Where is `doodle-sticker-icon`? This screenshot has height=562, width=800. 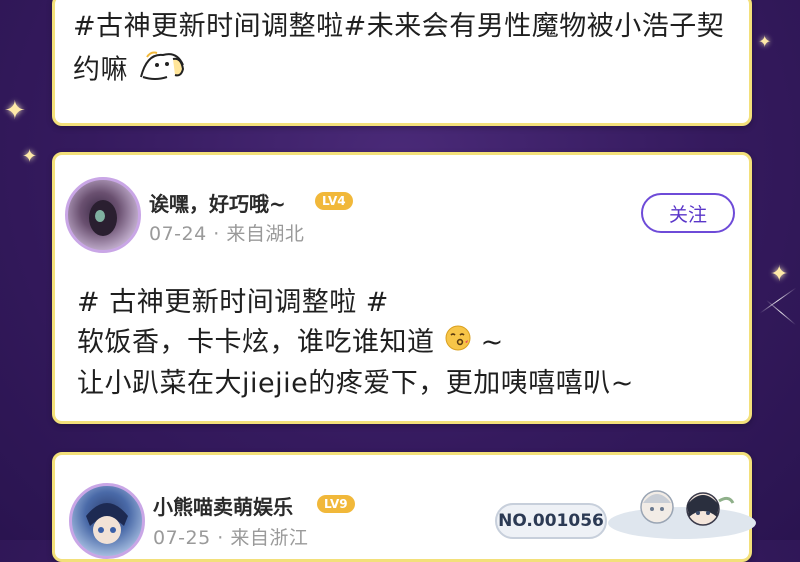 doodle-sticker-icon is located at coordinates (163, 71).